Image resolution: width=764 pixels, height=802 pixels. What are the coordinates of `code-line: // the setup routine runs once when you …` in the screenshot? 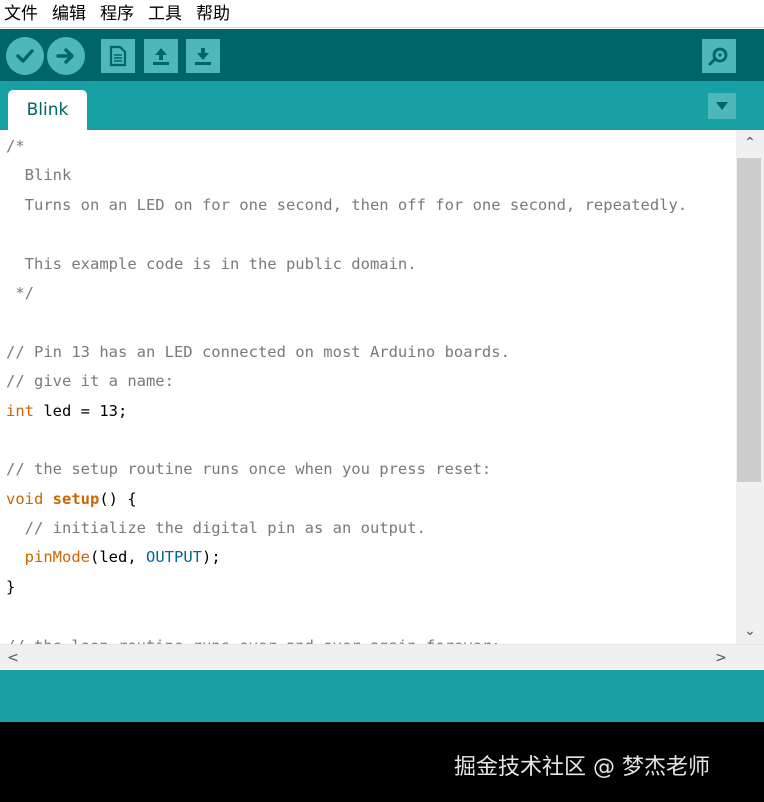 It's located at (346, 469).